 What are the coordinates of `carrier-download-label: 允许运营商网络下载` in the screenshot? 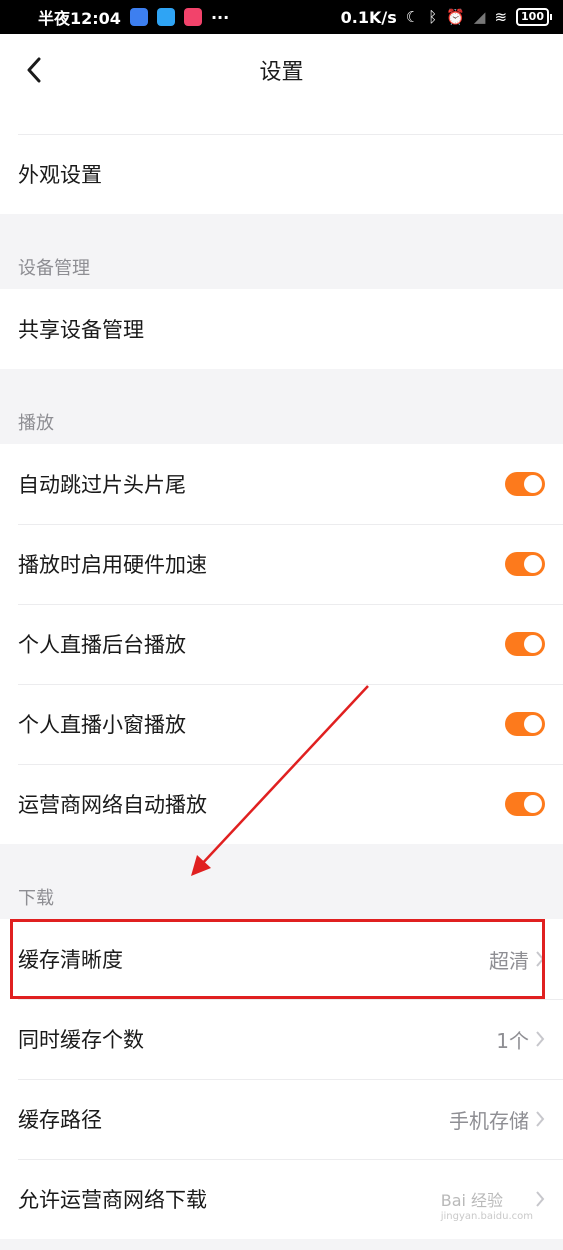 It's located at (112, 1200).